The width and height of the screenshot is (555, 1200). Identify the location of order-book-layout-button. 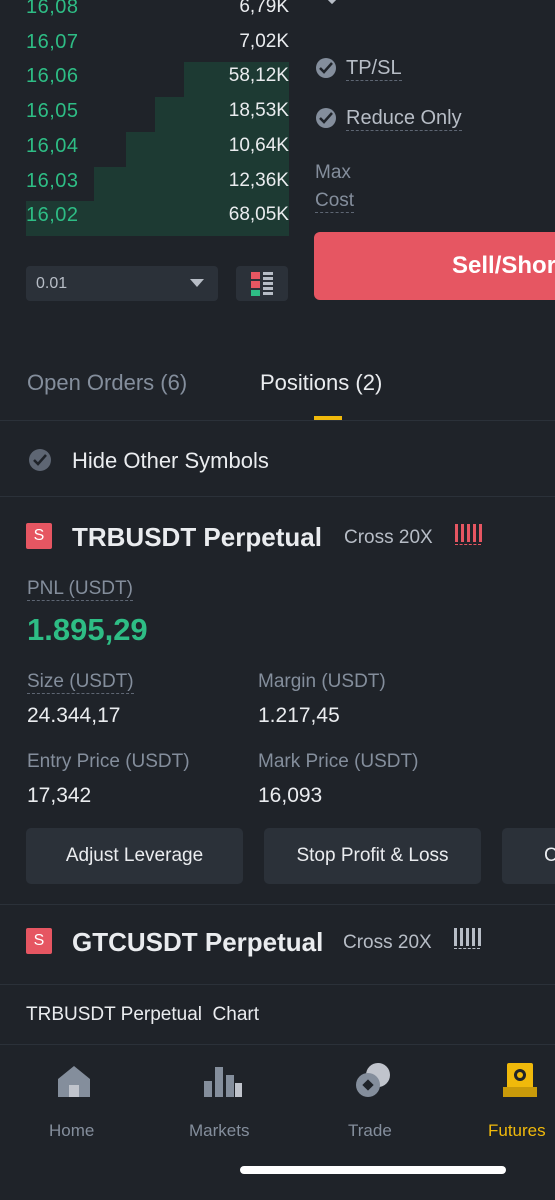
(262, 283).